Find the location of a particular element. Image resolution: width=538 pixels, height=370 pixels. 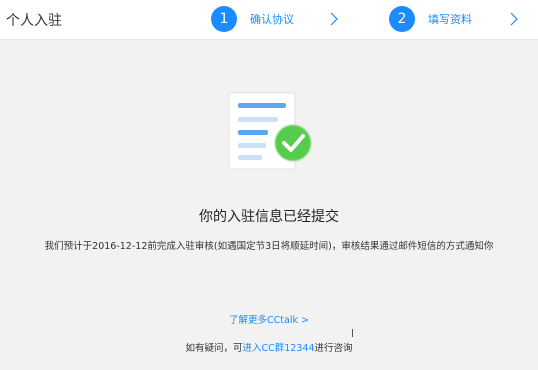

step-fill-info: 2 填写资料 is located at coordinates (430, 19).